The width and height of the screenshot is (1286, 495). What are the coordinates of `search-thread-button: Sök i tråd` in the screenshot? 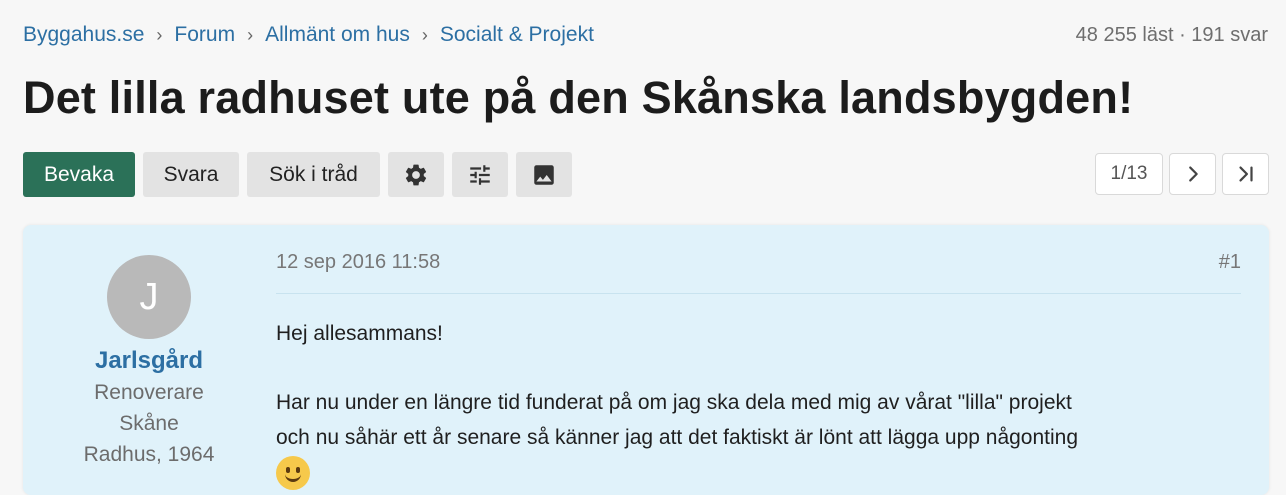 It's located at (313, 174).